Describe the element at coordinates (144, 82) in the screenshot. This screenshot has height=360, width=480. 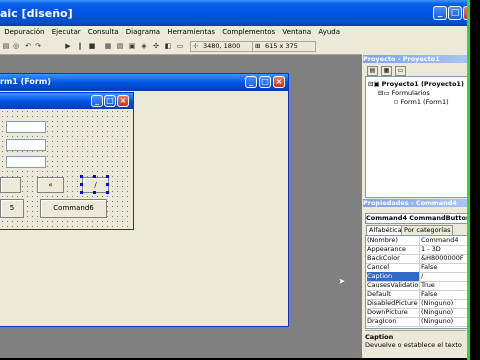
I see `form-designer-title-bar: rm1 (Form) _ □ ×` at that location.